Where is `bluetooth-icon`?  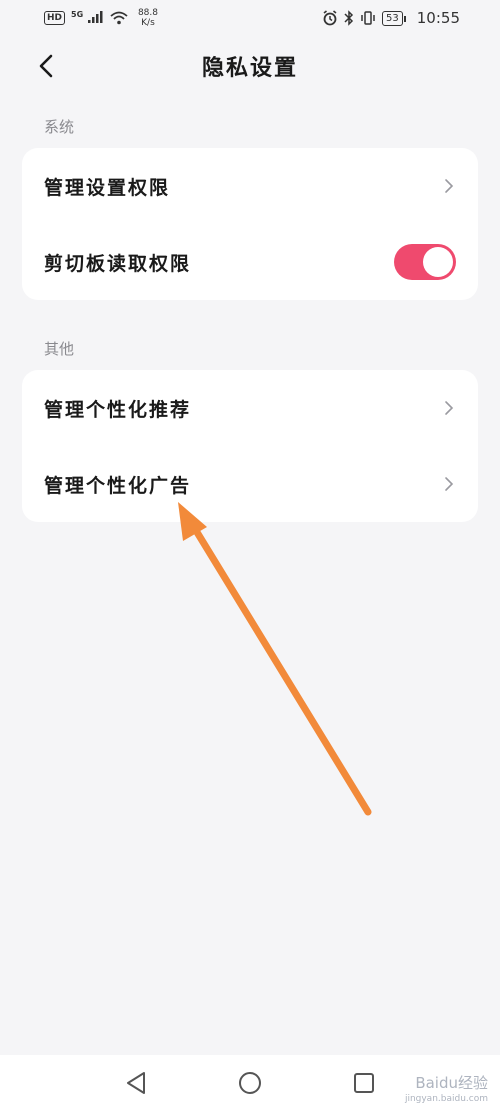
bluetooth-icon is located at coordinates (349, 18).